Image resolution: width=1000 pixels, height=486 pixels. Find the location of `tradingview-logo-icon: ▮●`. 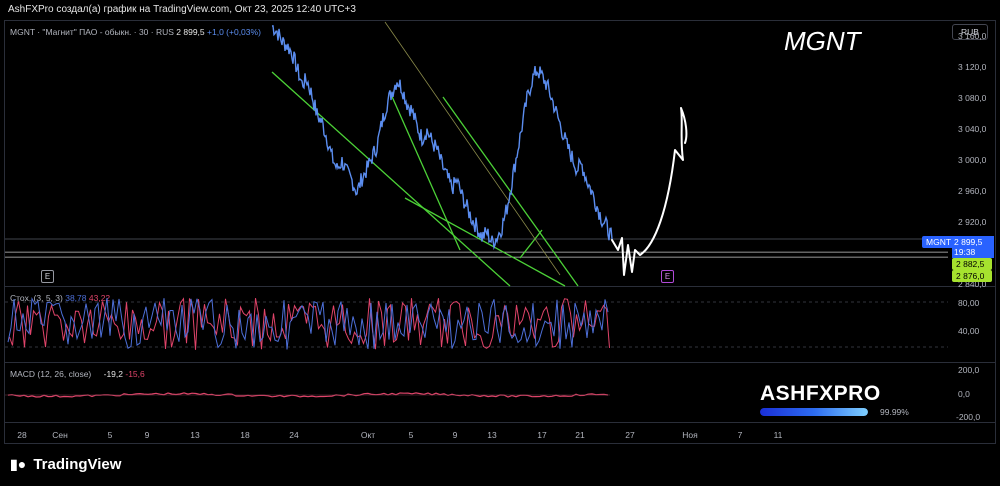

tradingview-logo-icon: ▮● is located at coordinates (18, 464).